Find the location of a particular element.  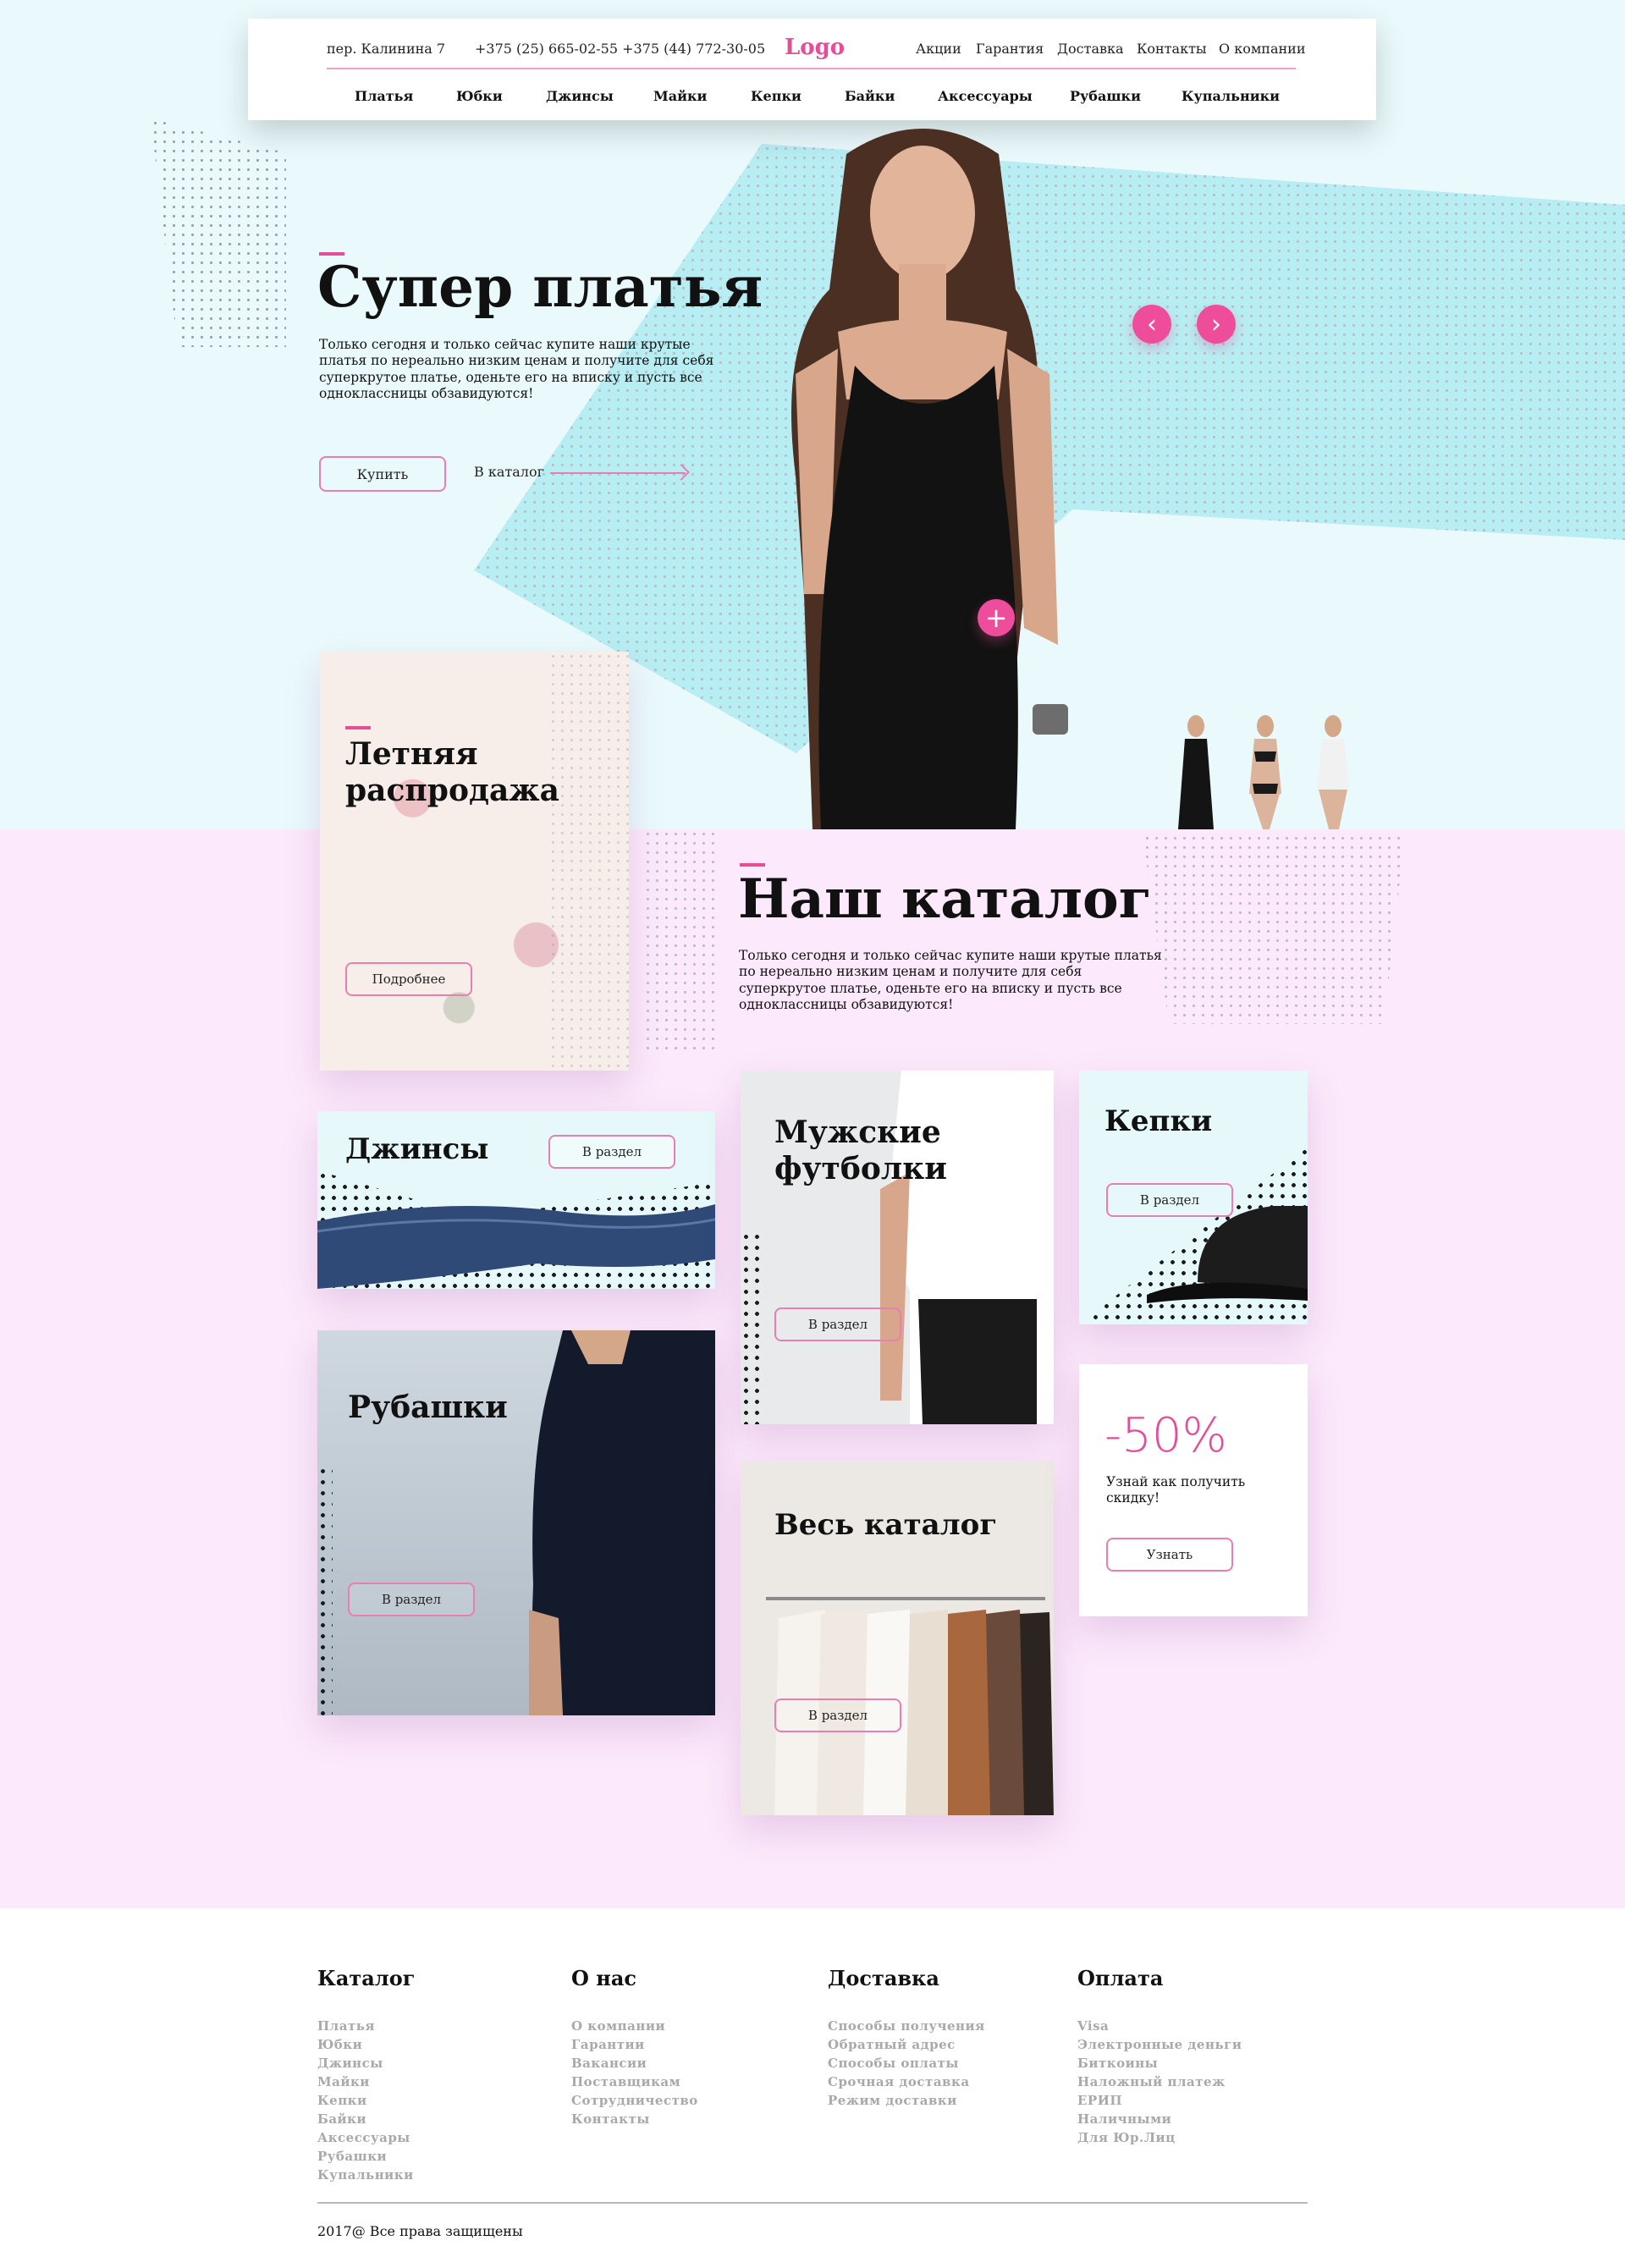

footer-heading-about: О нас is located at coordinates (604, 1978).